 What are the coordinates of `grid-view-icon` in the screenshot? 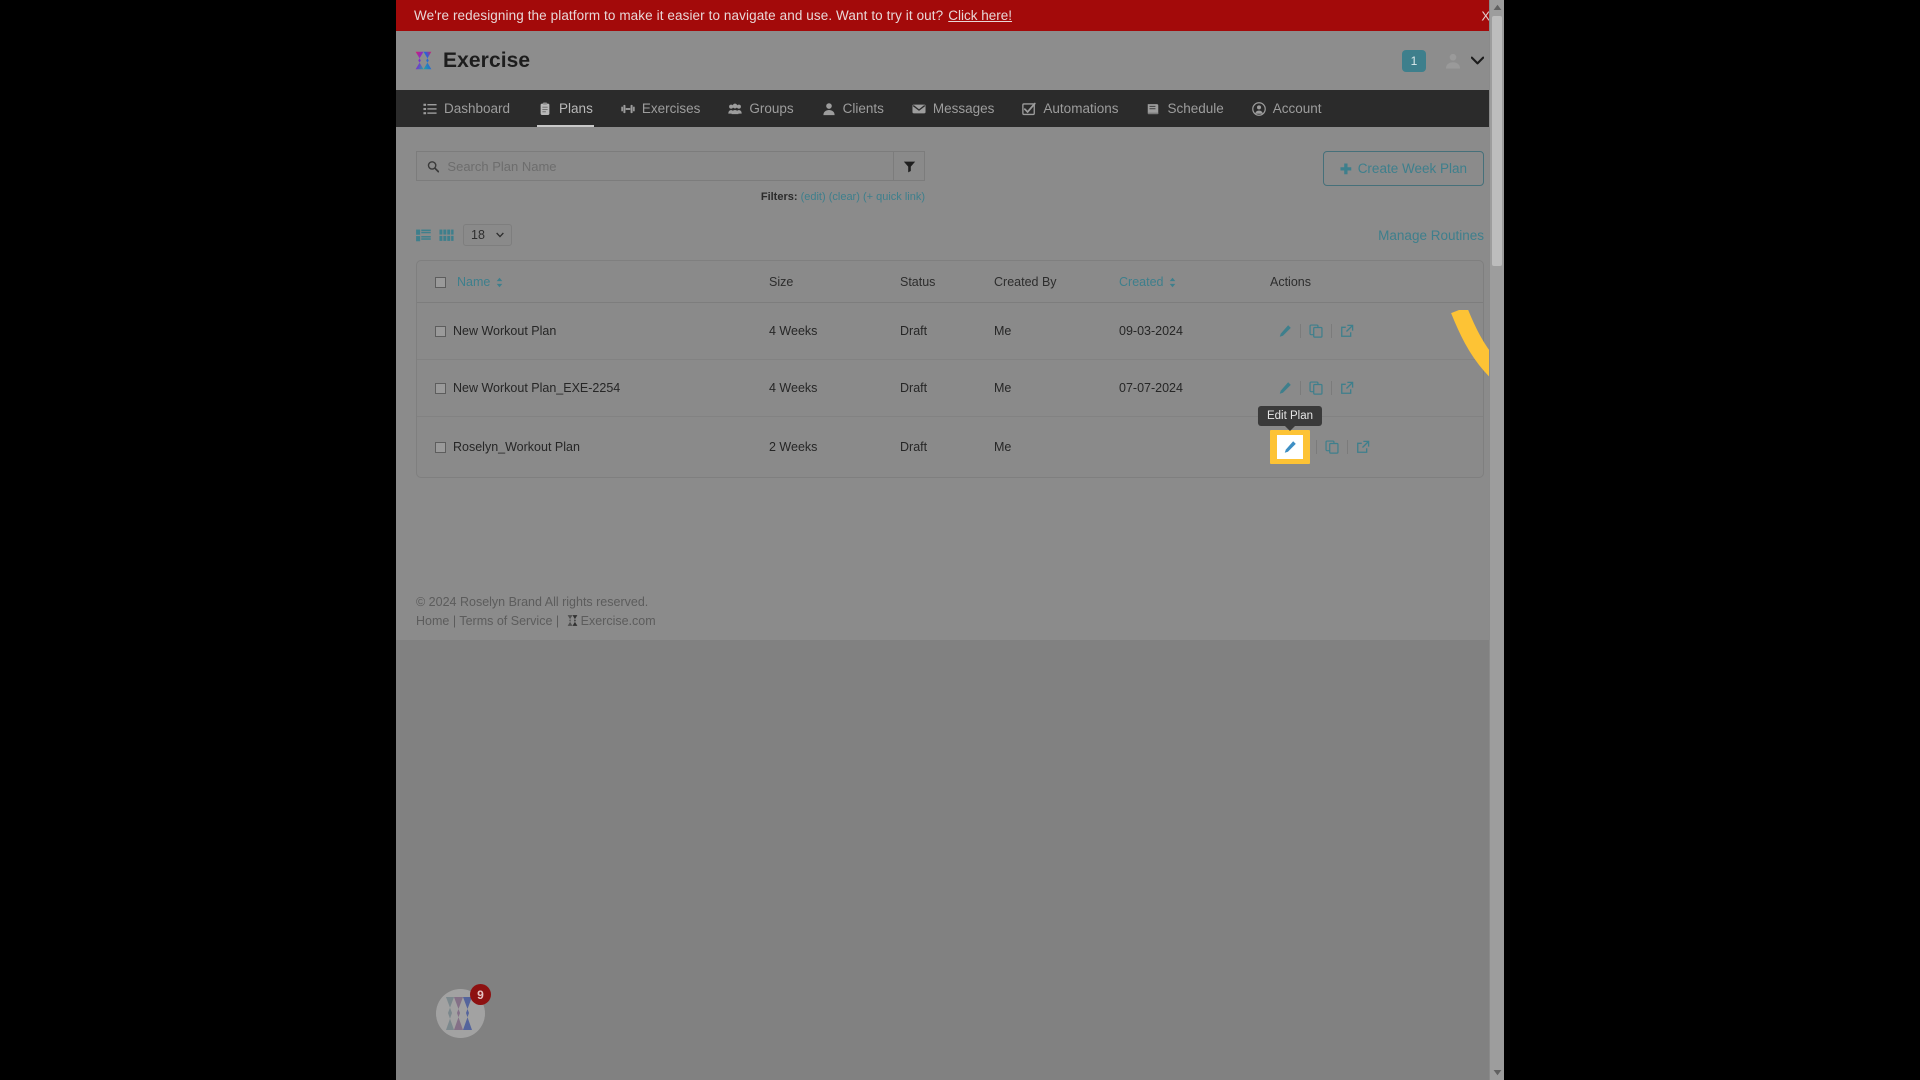 It's located at (446, 235).